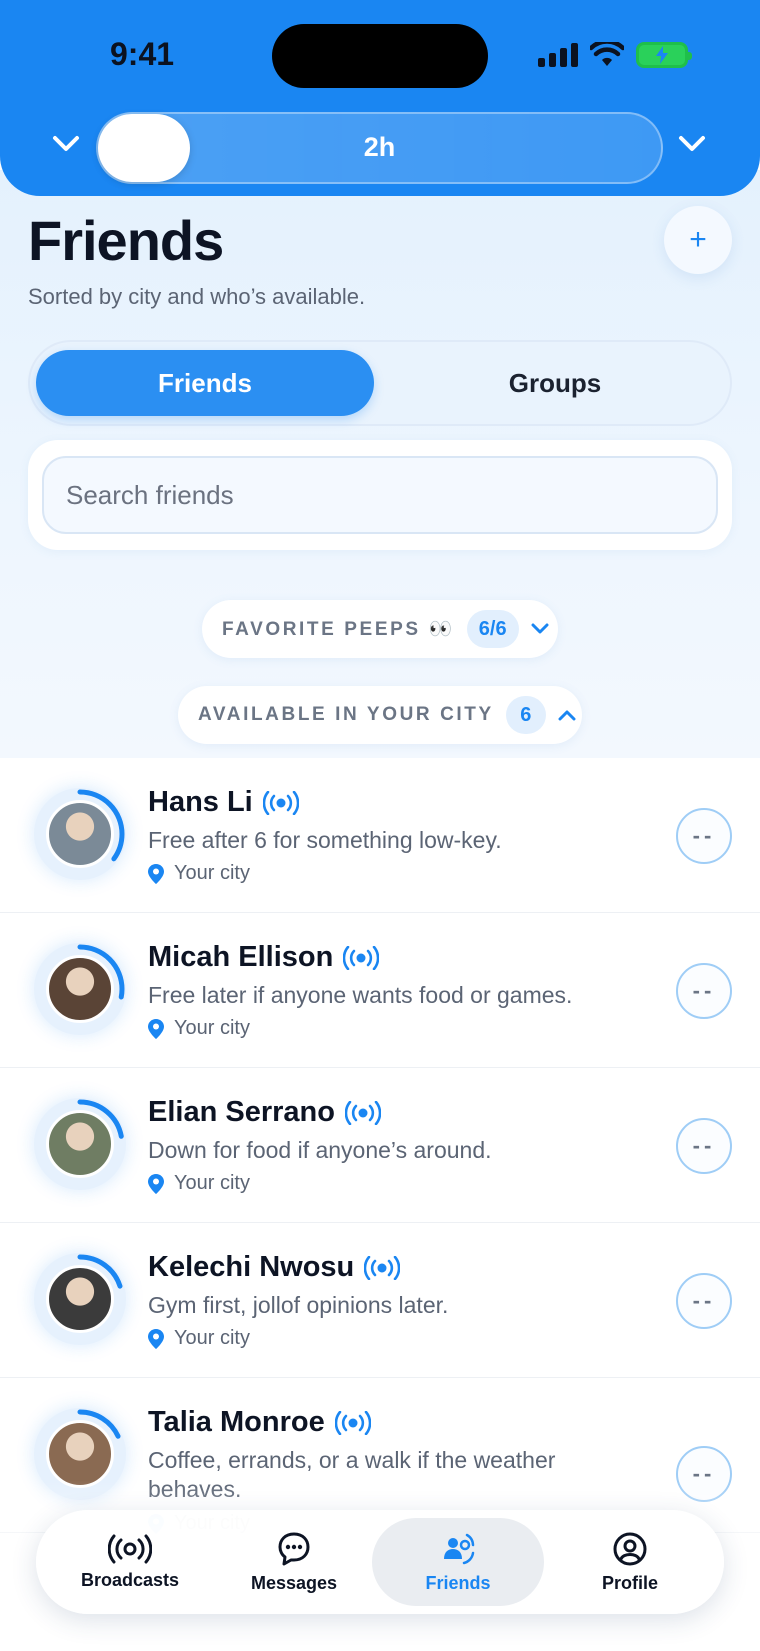 The height and width of the screenshot is (1651, 760). What do you see at coordinates (664, 55) in the screenshot?
I see `battery-icon` at bounding box center [664, 55].